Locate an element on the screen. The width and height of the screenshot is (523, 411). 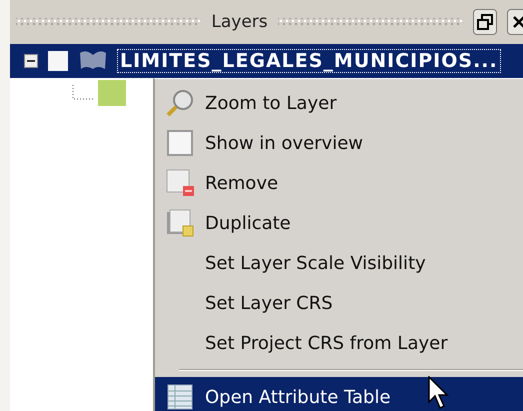
float-button is located at coordinates (485, 22).